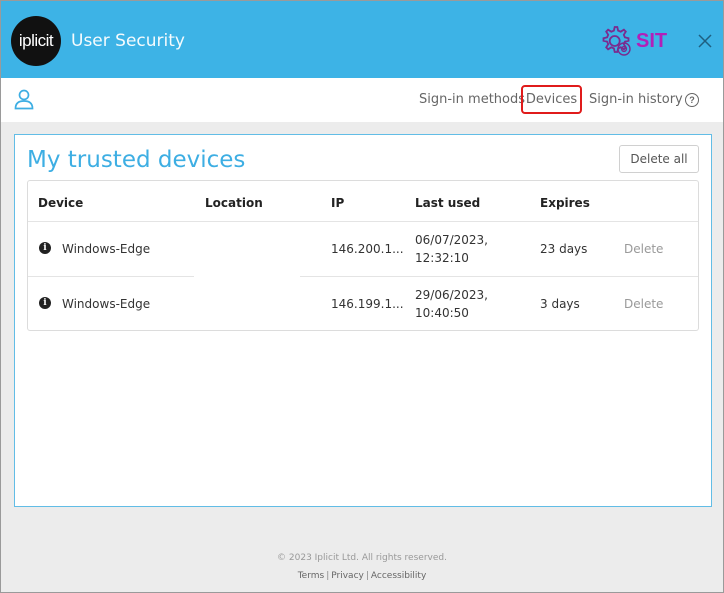 This screenshot has width=724, height=593. Describe the element at coordinates (234, 203) in the screenshot. I see `column-header-location: Location` at that location.